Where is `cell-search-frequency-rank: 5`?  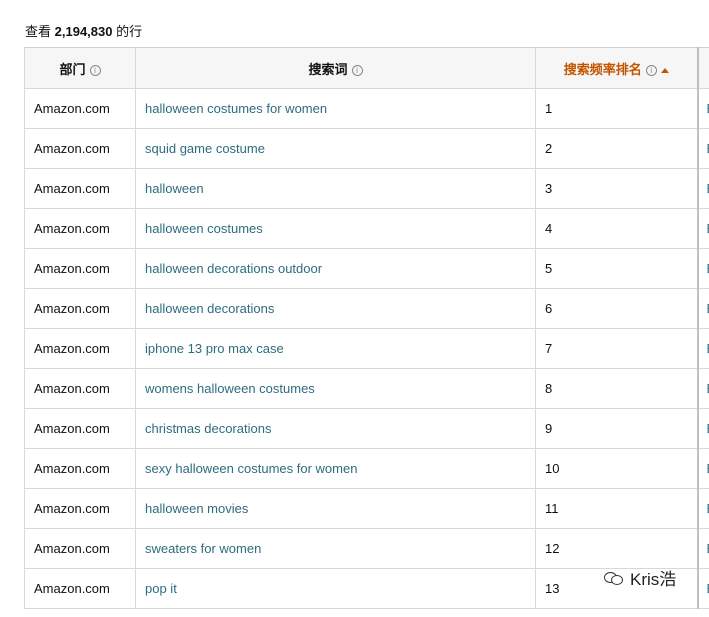
cell-search-frequency-rank: 5 is located at coordinates (617, 269).